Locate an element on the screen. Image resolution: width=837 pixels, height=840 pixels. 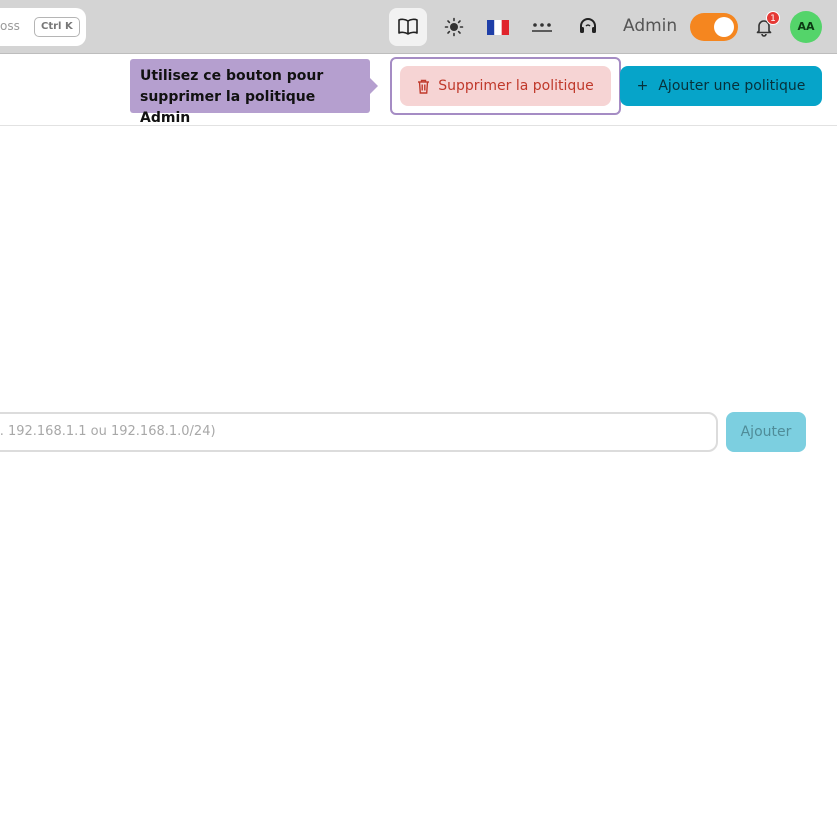
delete-policy-button: Supprimer la politique is located at coordinates (505, 86).